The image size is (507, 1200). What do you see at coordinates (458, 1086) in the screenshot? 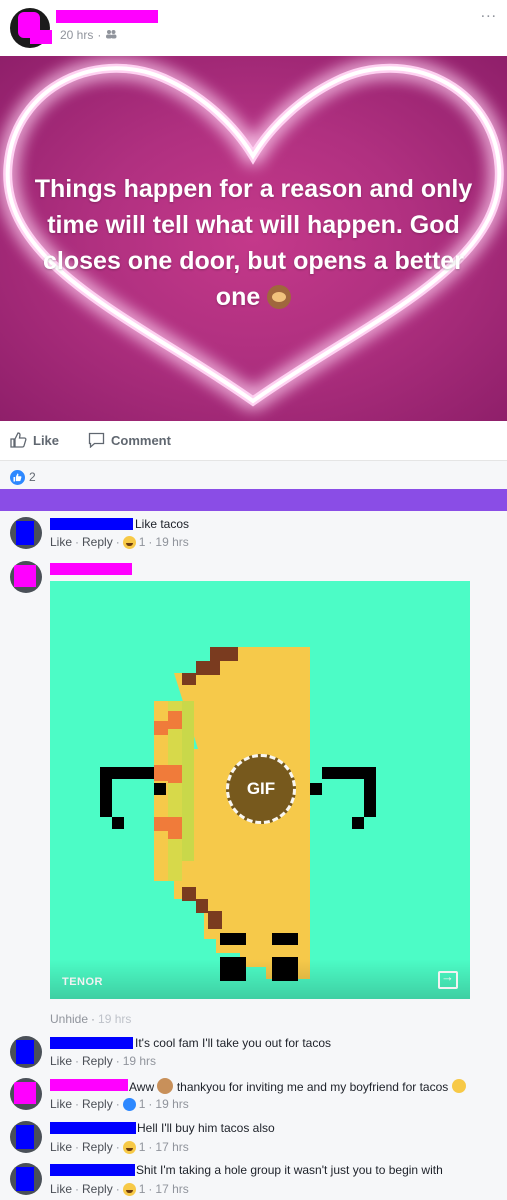
I see `smile-emoji-icon` at bounding box center [458, 1086].